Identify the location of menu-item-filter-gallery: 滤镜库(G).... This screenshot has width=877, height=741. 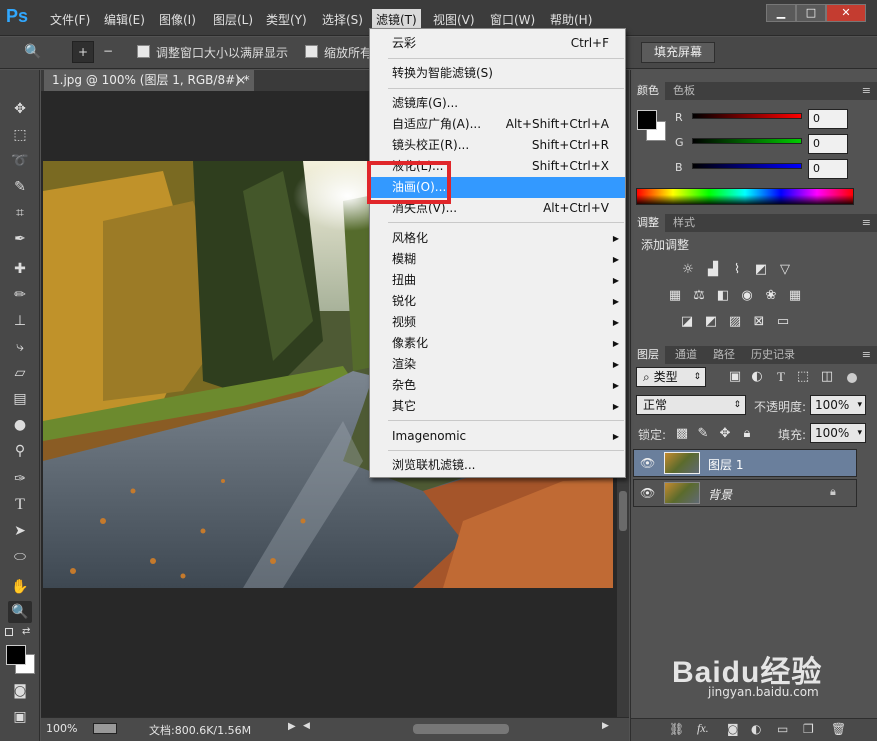
(498, 103).